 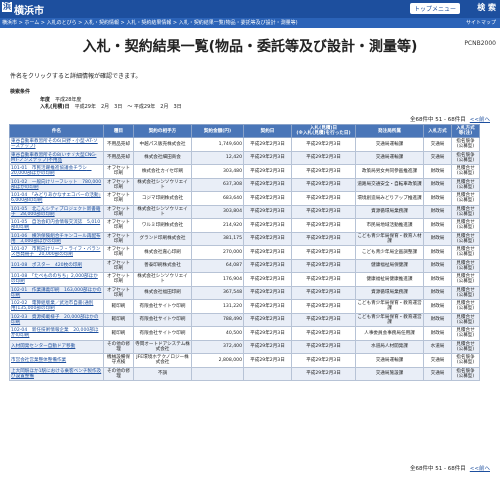 What do you see at coordinates (56, 171) in the screenshot?
I see `row-name-link: 101-01 市民活躍推進協議会チラシ 20,000部ほかの印刷` at bounding box center [56, 171].